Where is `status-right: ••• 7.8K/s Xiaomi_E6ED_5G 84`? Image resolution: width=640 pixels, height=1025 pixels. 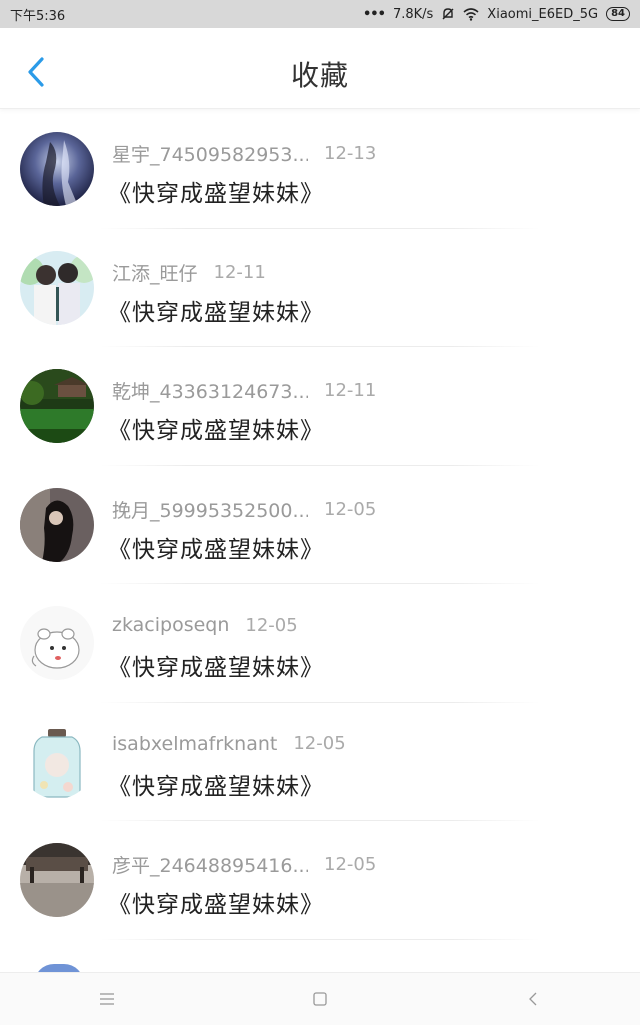
status-right: ••• 7.8K/s Xiaomi_E6ED_5G 84 is located at coordinates (496, 14).